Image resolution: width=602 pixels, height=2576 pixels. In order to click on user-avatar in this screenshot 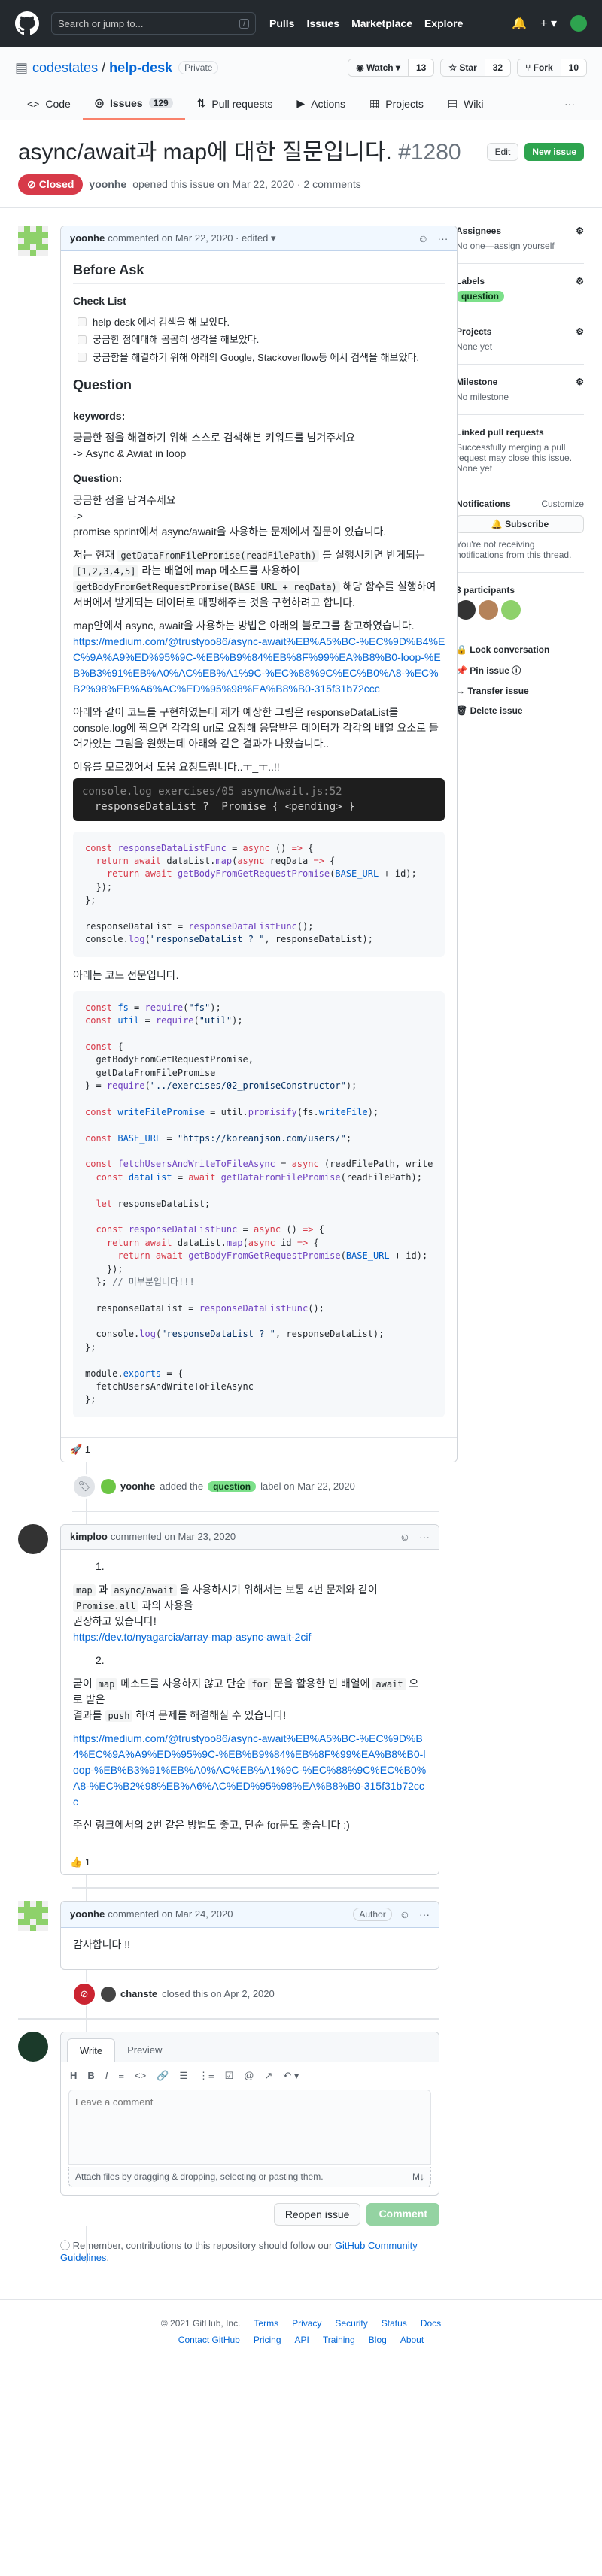, I will do `click(578, 23)`.